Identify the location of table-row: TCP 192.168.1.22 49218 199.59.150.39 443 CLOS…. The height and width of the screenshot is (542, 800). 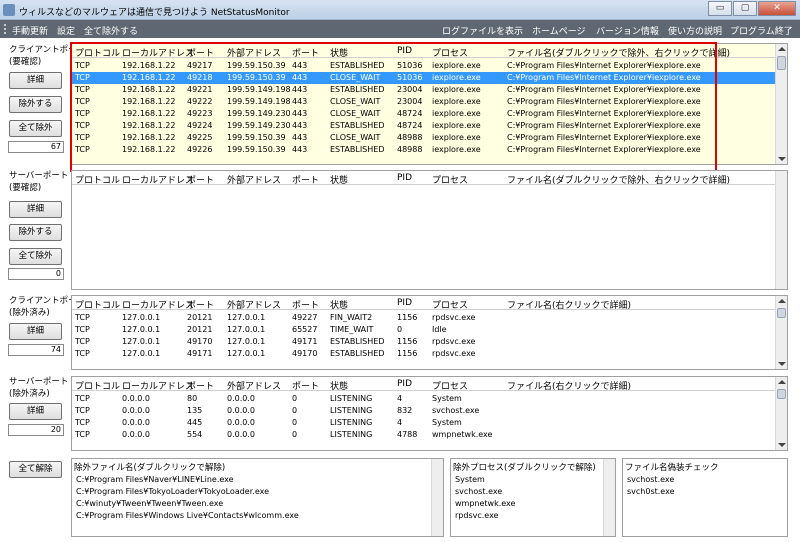
(423, 78).